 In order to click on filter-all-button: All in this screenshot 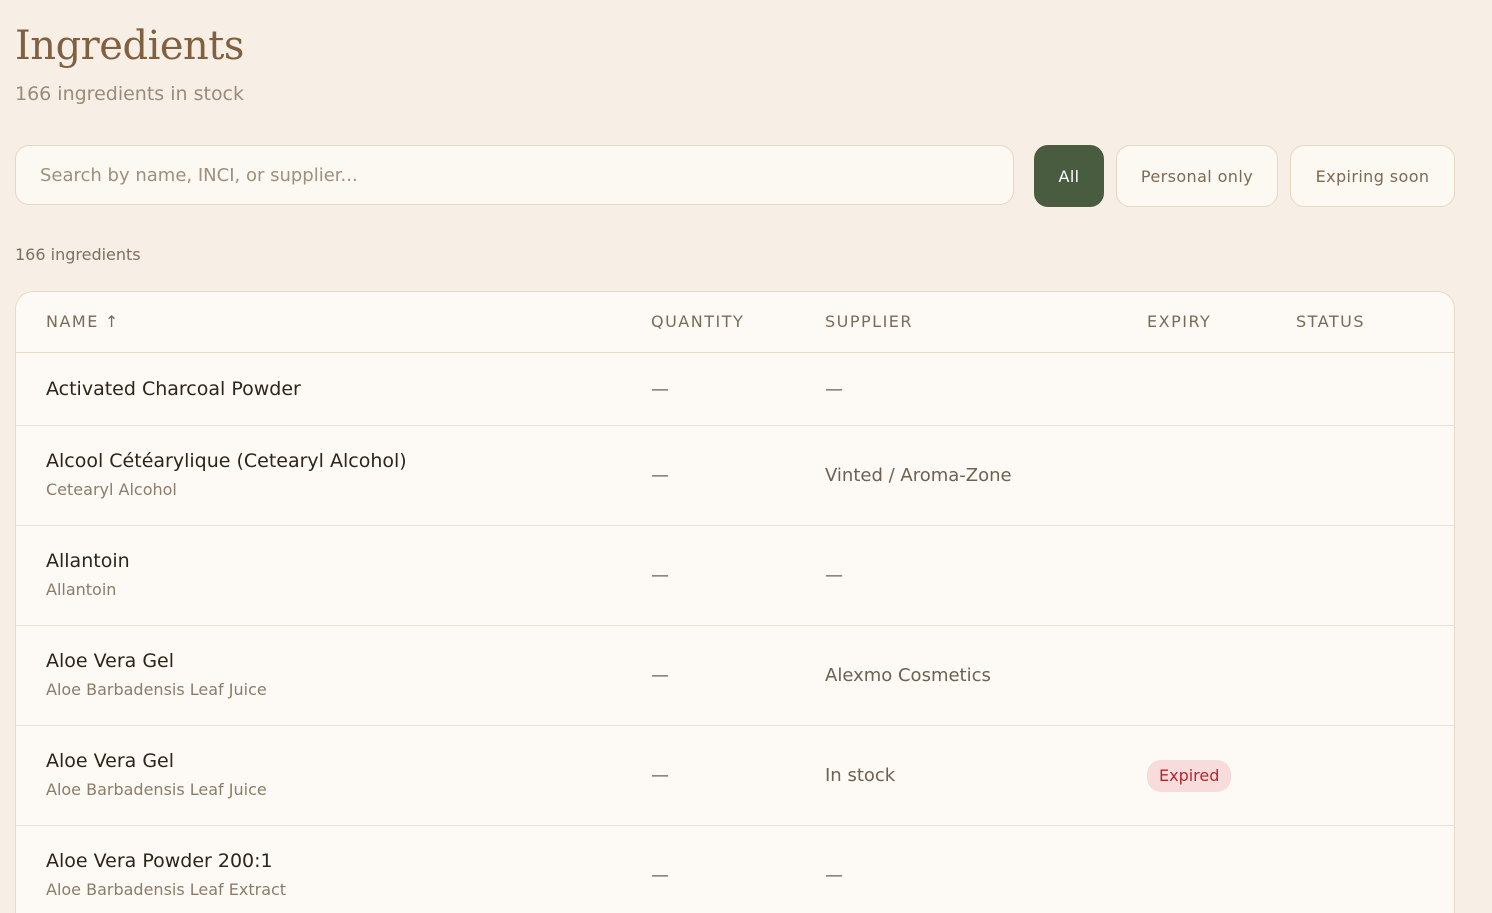, I will do `click(1069, 176)`.